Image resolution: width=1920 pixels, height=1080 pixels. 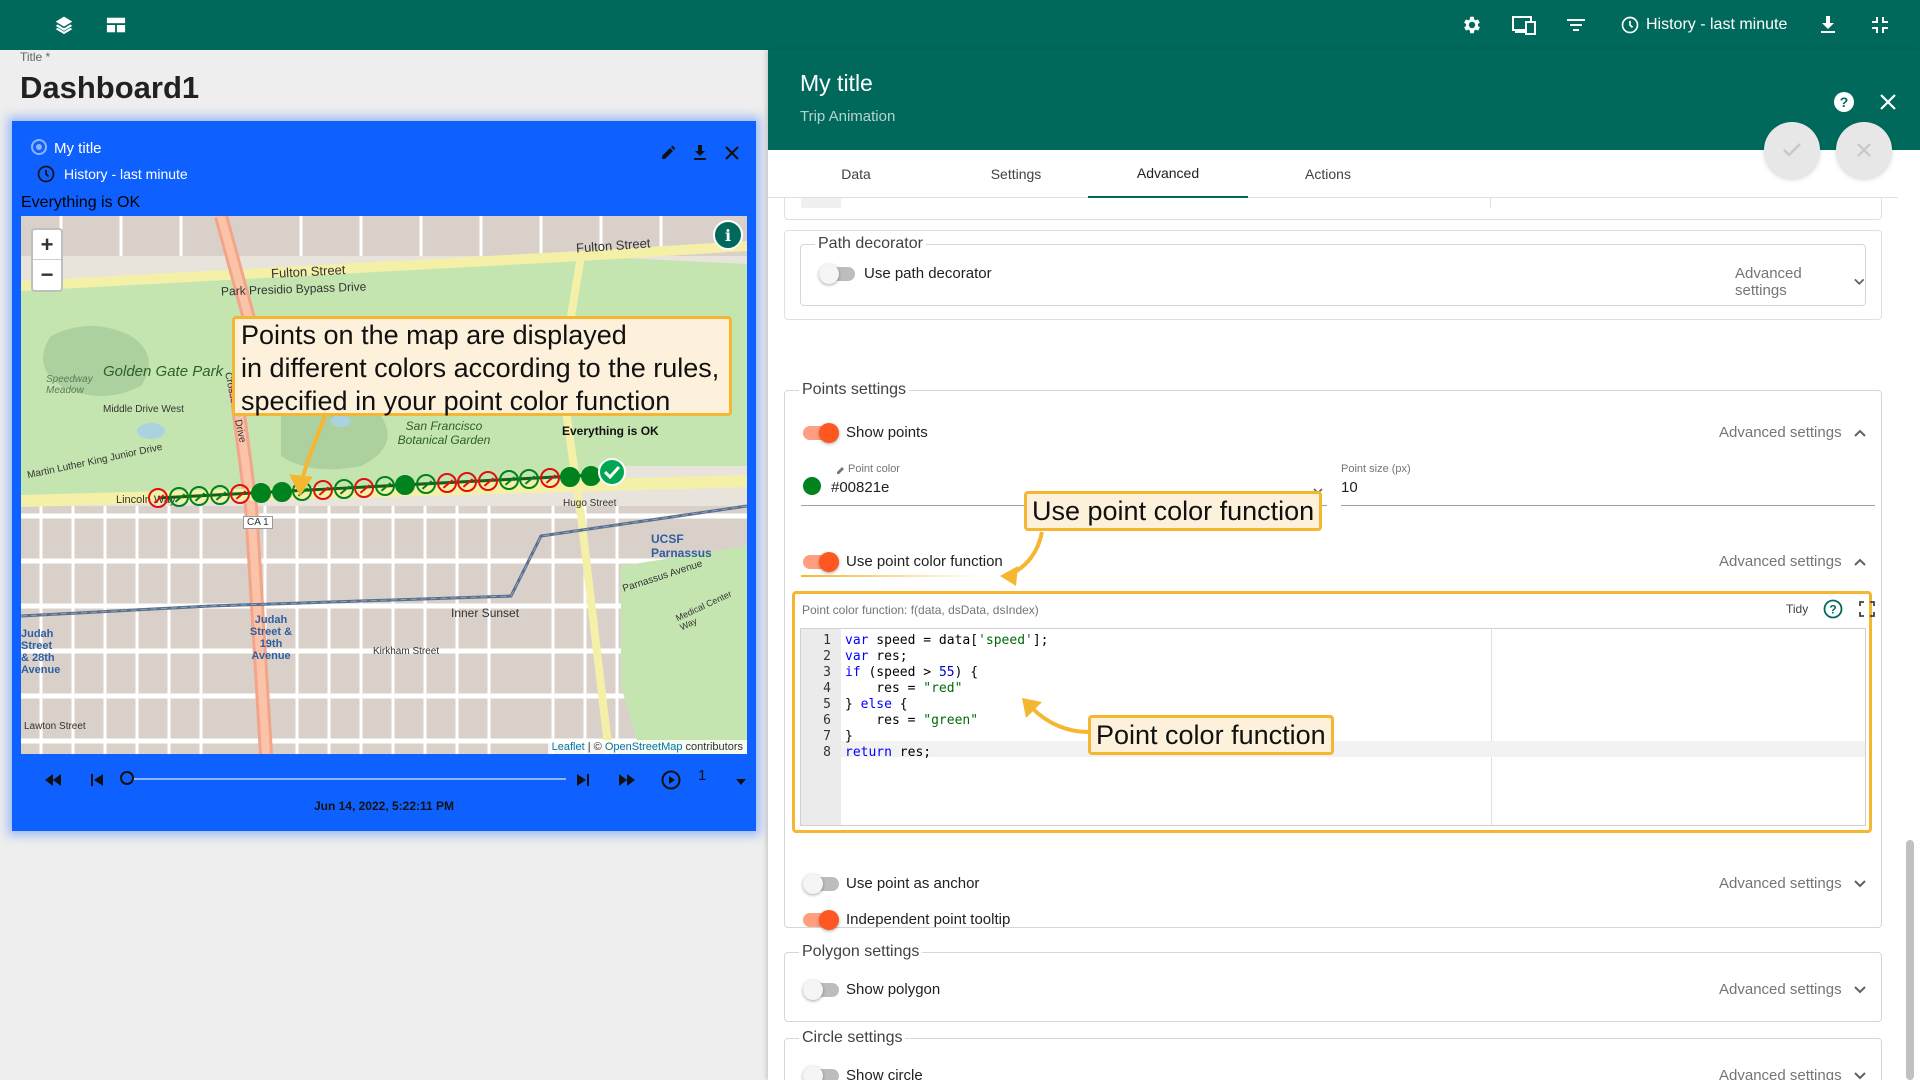 What do you see at coordinates (1910, 960) in the screenshot?
I see `panel-scrollbar` at bounding box center [1910, 960].